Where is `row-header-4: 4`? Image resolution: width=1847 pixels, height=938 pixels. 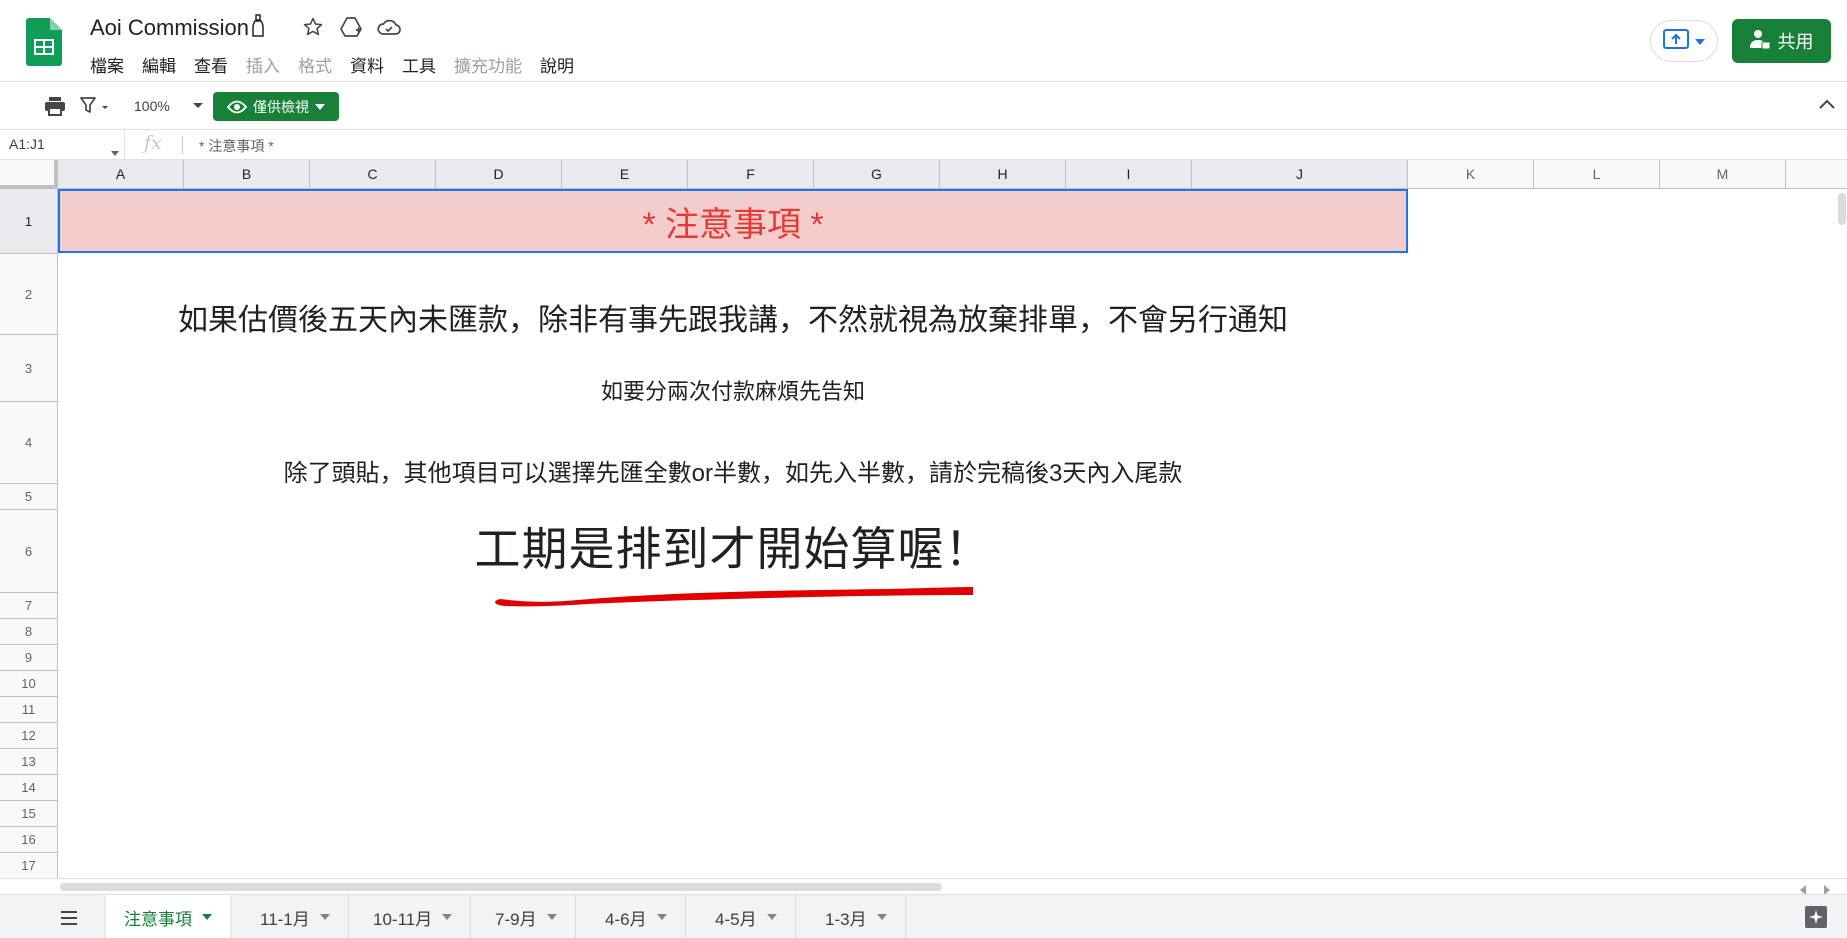 row-header-4: 4 is located at coordinates (29, 443).